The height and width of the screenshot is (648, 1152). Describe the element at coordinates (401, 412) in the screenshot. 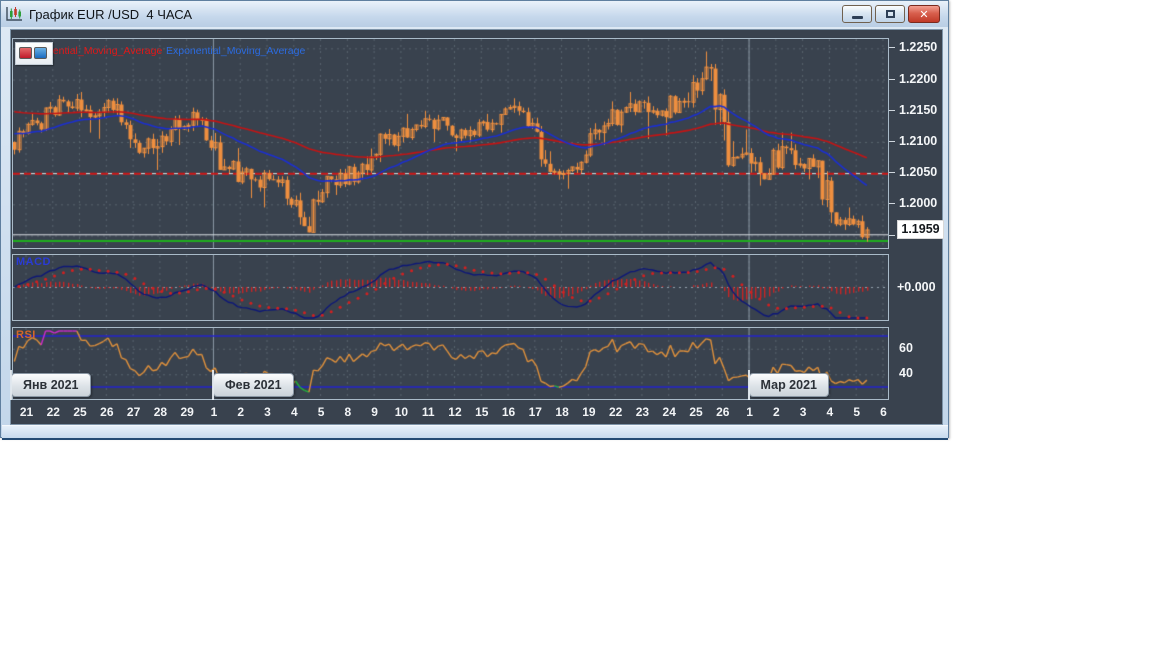

I see `date-axis-label: 10` at that location.